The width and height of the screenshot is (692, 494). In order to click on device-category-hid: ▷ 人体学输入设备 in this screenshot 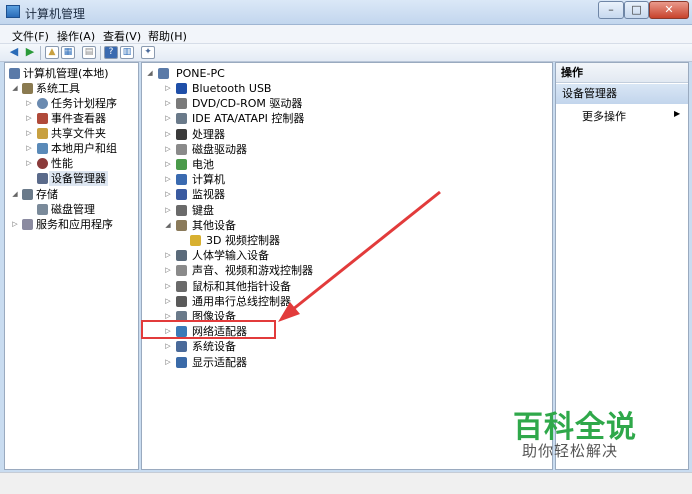, I will do `click(344, 255)`.